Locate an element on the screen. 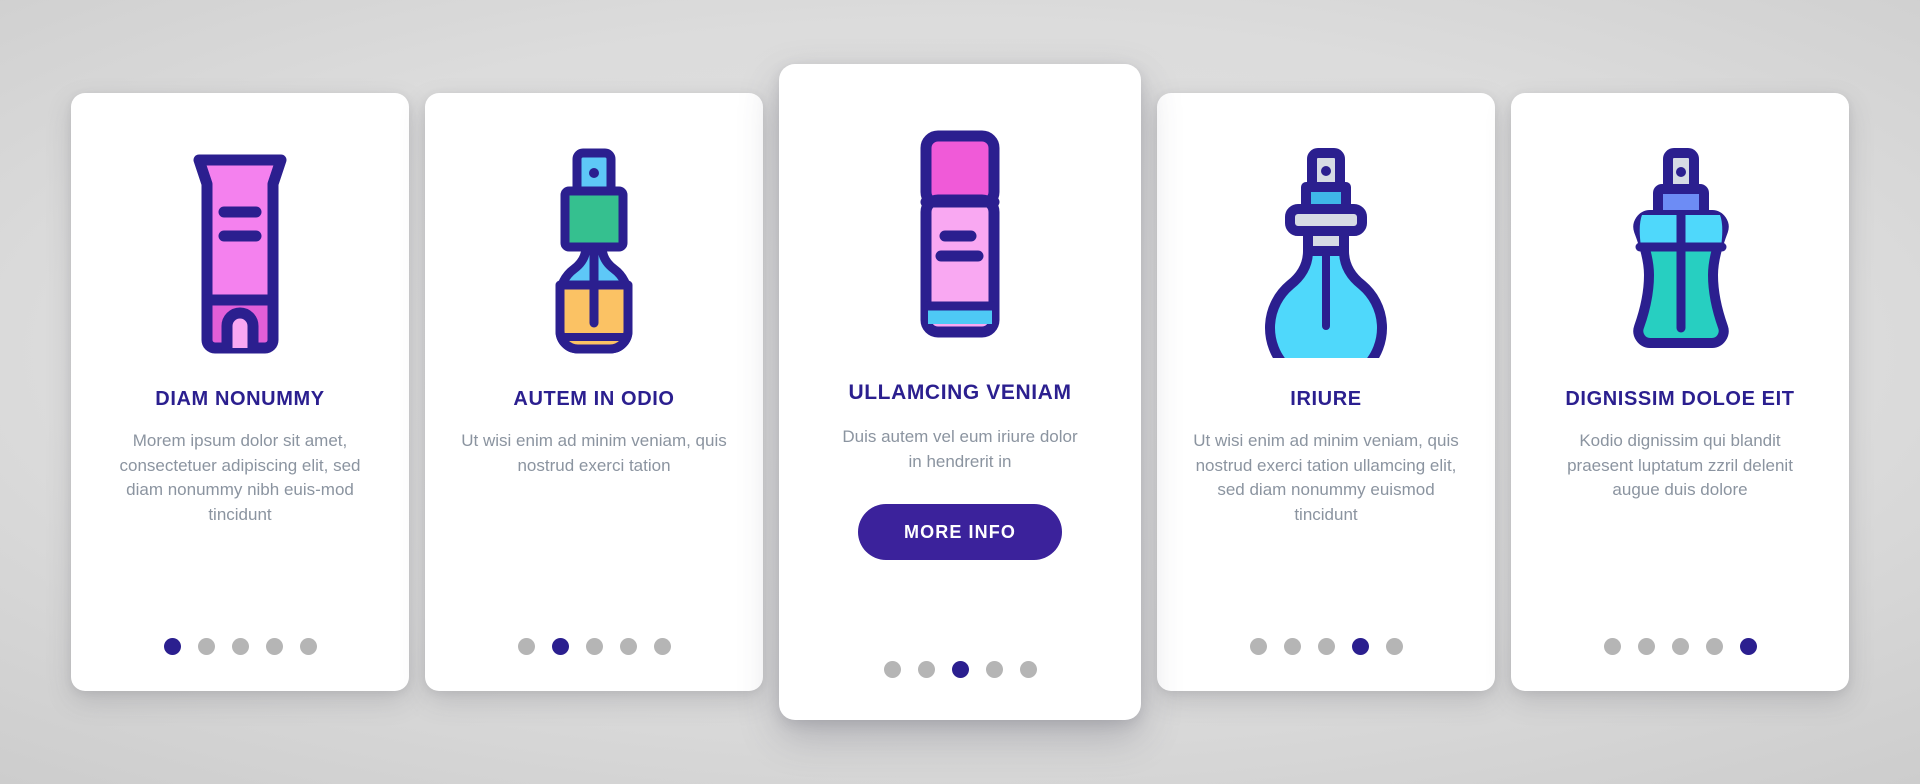 The image size is (1920, 784). cosmetic-tube-icon is located at coordinates (240, 252).